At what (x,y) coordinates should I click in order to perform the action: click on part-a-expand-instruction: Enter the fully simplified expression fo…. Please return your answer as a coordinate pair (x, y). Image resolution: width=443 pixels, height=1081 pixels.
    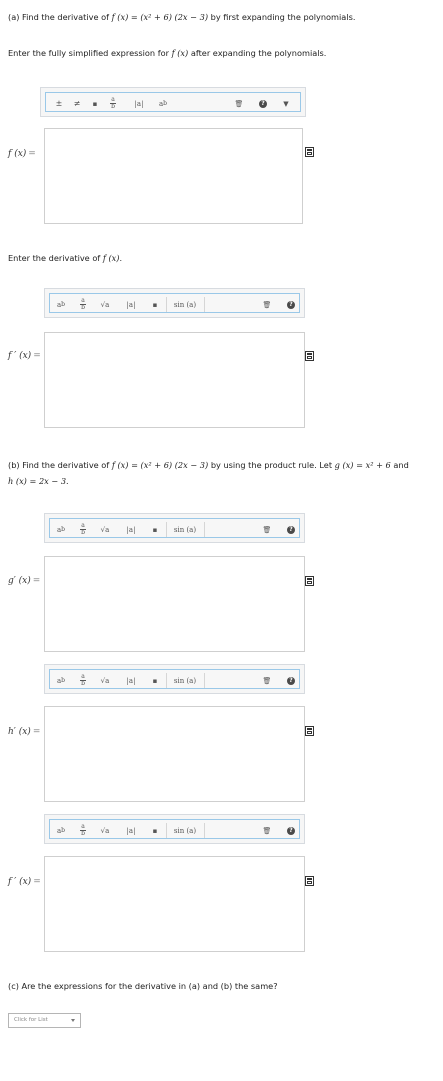
    Looking at the image, I should click on (167, 53).